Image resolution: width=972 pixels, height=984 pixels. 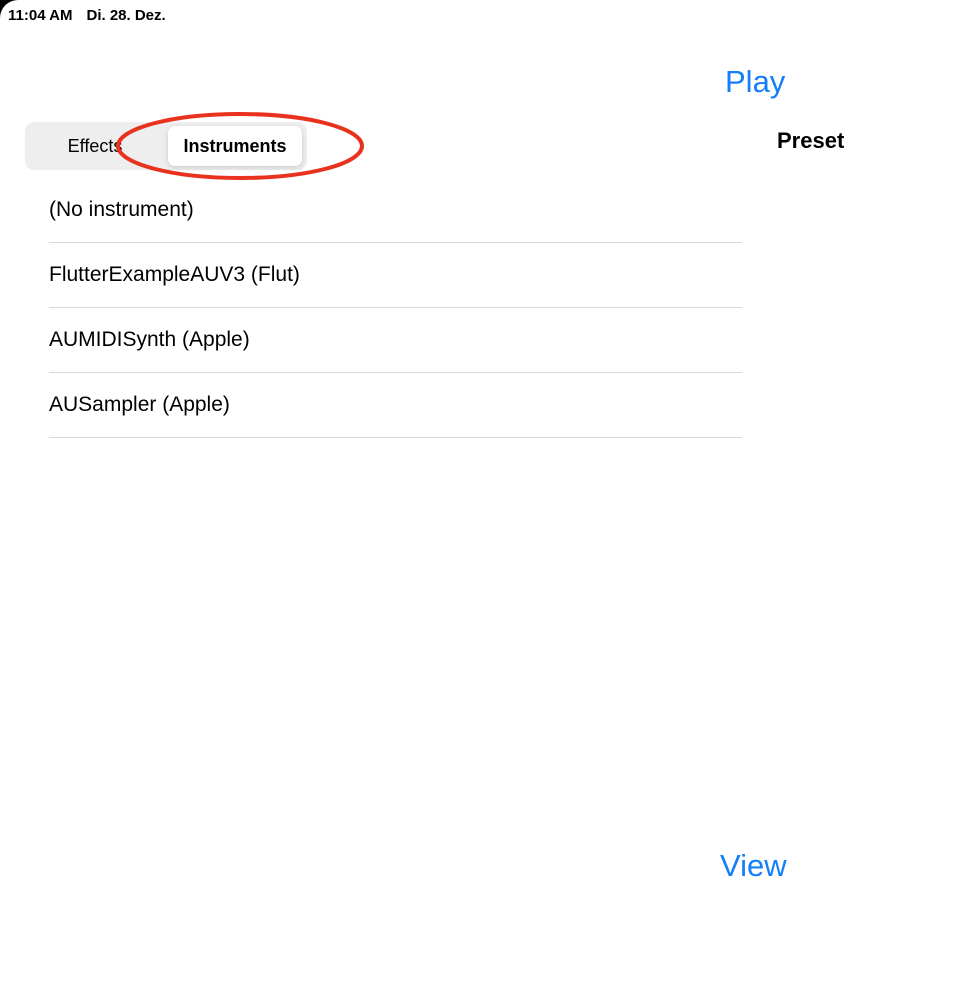 I want to click on list-item-aumidisynth: AUMIDISynth (Apple), so click(x=395, y=340).